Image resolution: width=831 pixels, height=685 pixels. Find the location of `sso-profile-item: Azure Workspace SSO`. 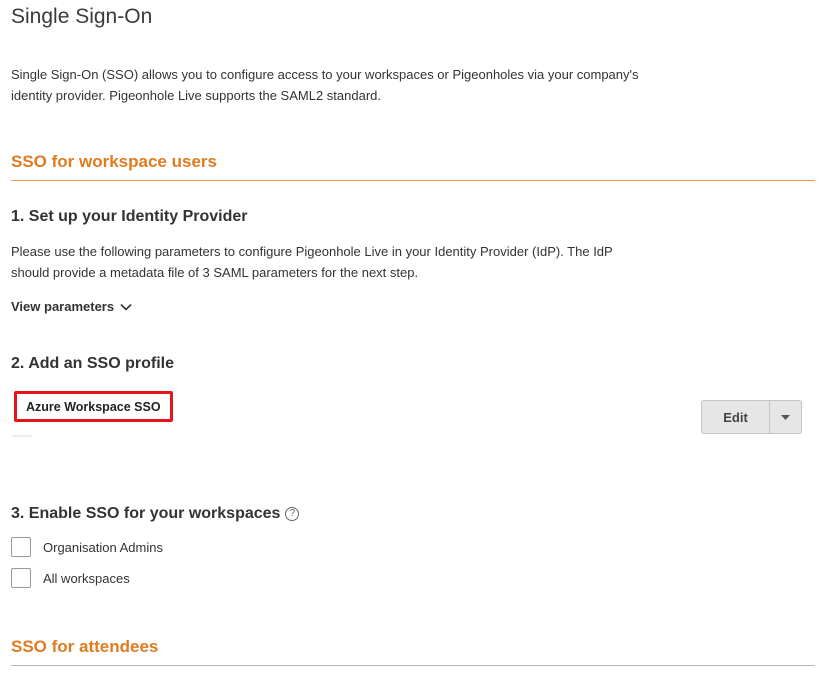

sso-profile-item: Azure Workspace SSO is located at coordinates (93, 406).